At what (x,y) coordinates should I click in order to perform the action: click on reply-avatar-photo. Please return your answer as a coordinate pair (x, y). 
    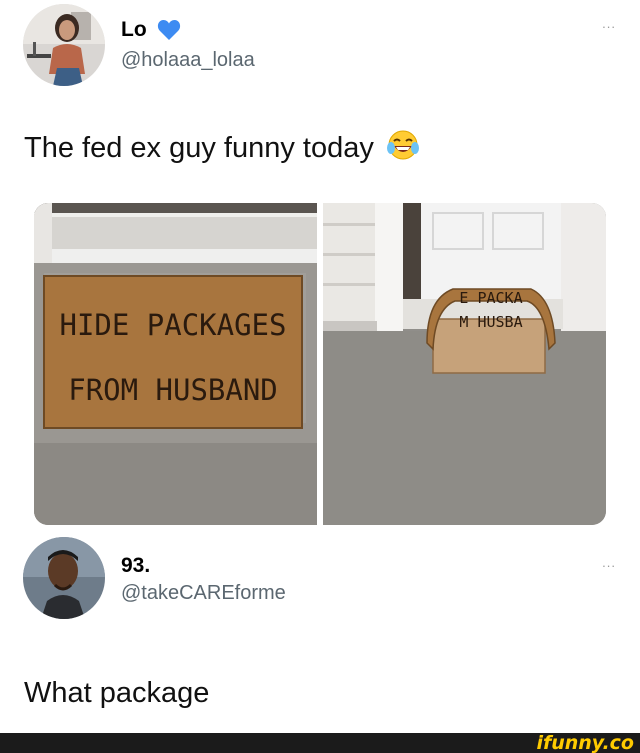
    Looking at the image, I should click on (64, 578).